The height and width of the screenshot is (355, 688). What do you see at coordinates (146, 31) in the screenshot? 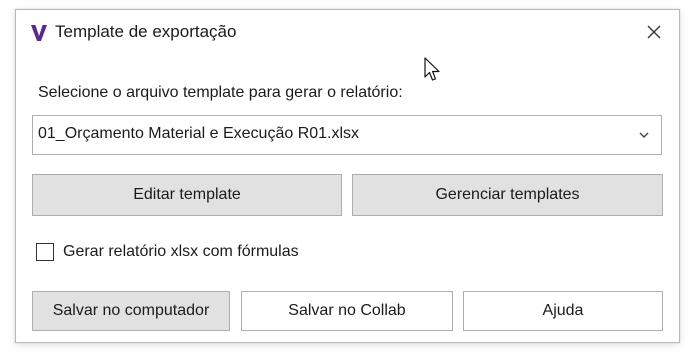
I see `dialog-title: Template de exportação` at bounding box center [146, 31].